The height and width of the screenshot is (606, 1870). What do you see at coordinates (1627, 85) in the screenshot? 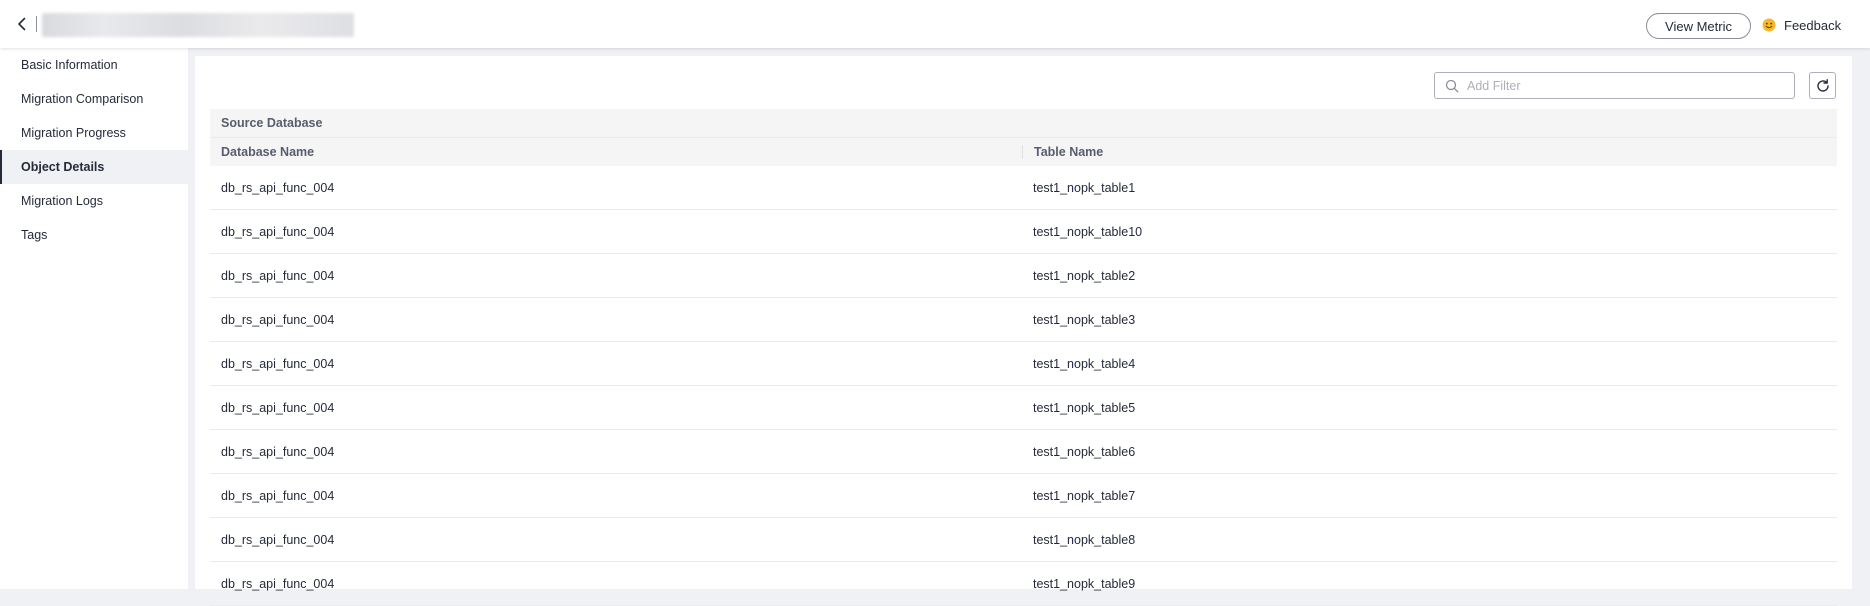
I see `filter-input` at bounding box center [1627, 85].